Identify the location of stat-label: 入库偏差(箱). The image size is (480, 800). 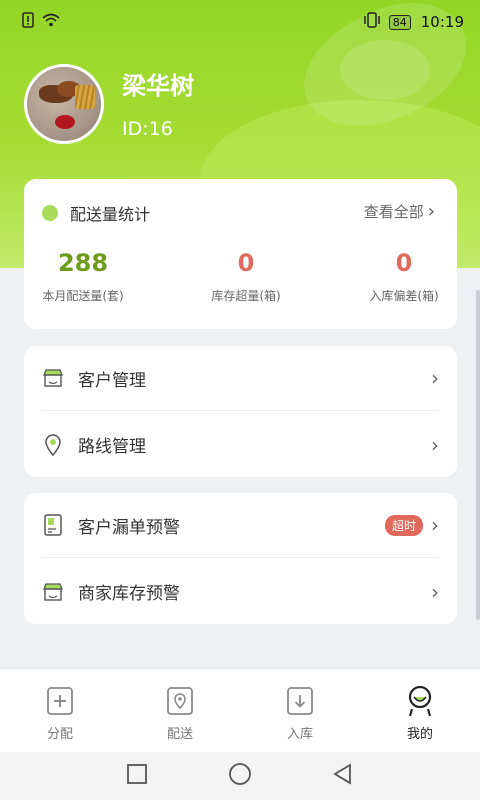
(404, 296).